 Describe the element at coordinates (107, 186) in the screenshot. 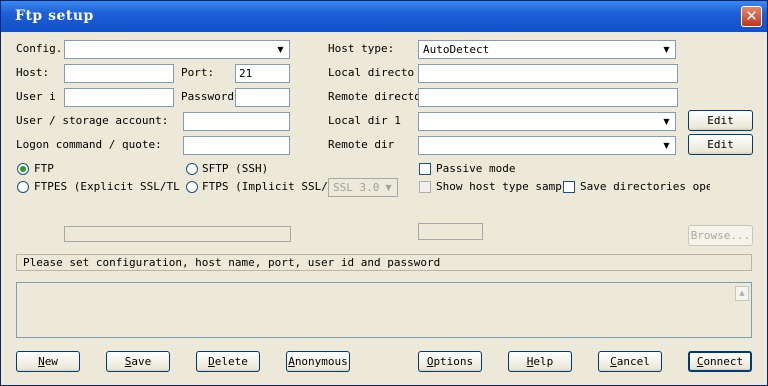

I see `ftpes-radio-label: FTPES (Explicit SSL/TL` at that location.